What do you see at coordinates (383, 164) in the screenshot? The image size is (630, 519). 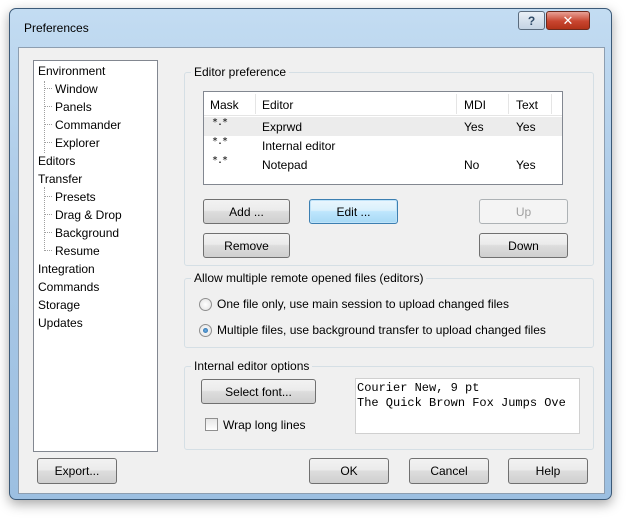 I see `table-row: *.* Notepad No Yes` at bounding box center [383, 164].